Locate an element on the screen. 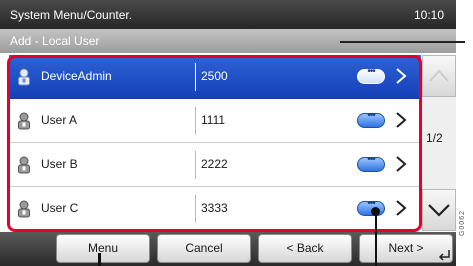 The height and width of the screenshot is (266, 473). back-button: < Back is located at coordinates (305, 248).